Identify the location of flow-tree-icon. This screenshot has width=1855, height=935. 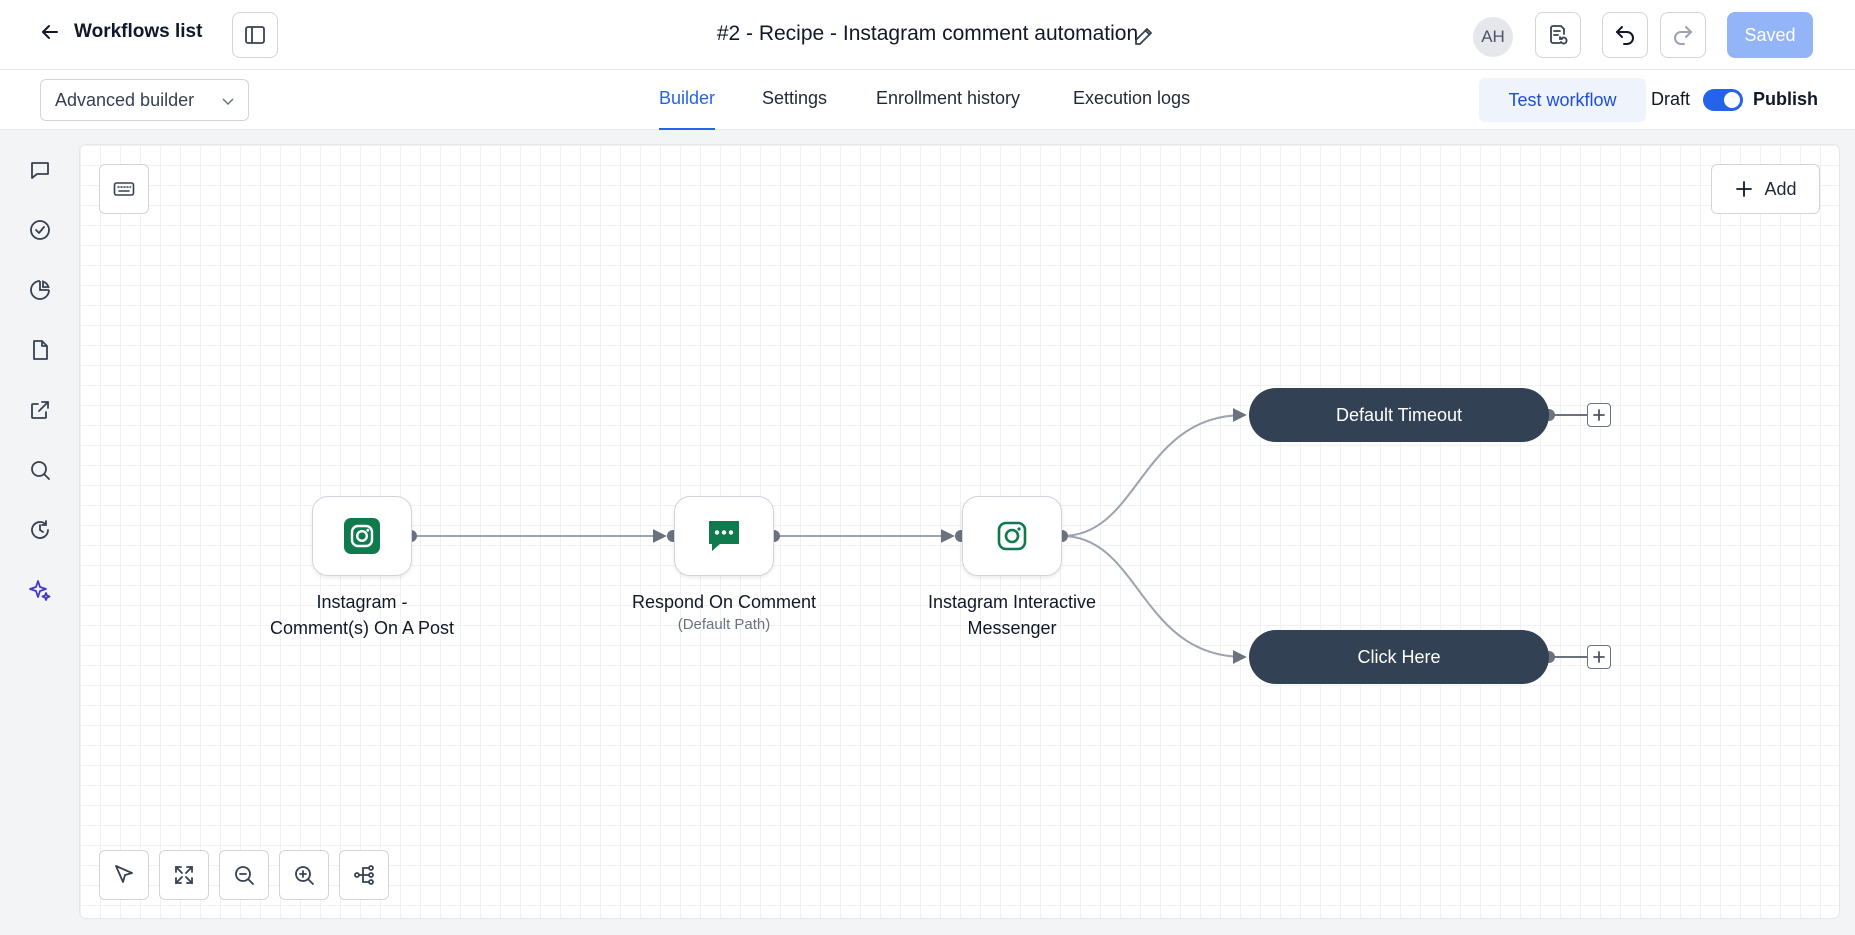
(364, 875).